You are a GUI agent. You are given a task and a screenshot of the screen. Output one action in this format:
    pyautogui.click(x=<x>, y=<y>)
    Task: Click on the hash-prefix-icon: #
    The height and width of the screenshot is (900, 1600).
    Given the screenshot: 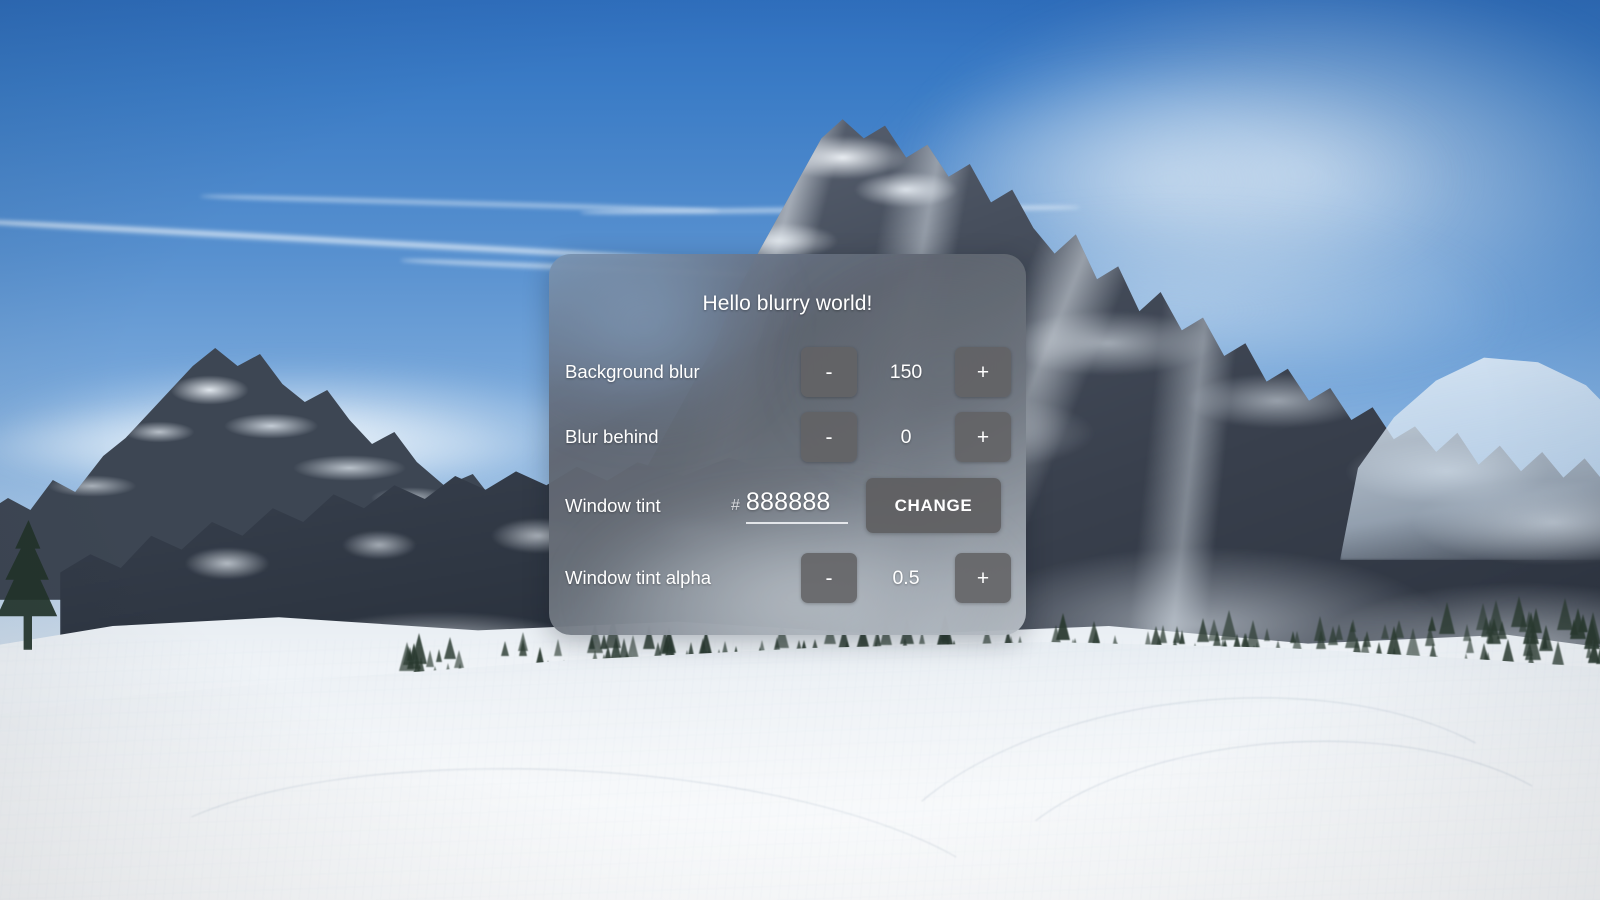 What is the action you would take?
    pyautogui.click(x=735, y=505)
    